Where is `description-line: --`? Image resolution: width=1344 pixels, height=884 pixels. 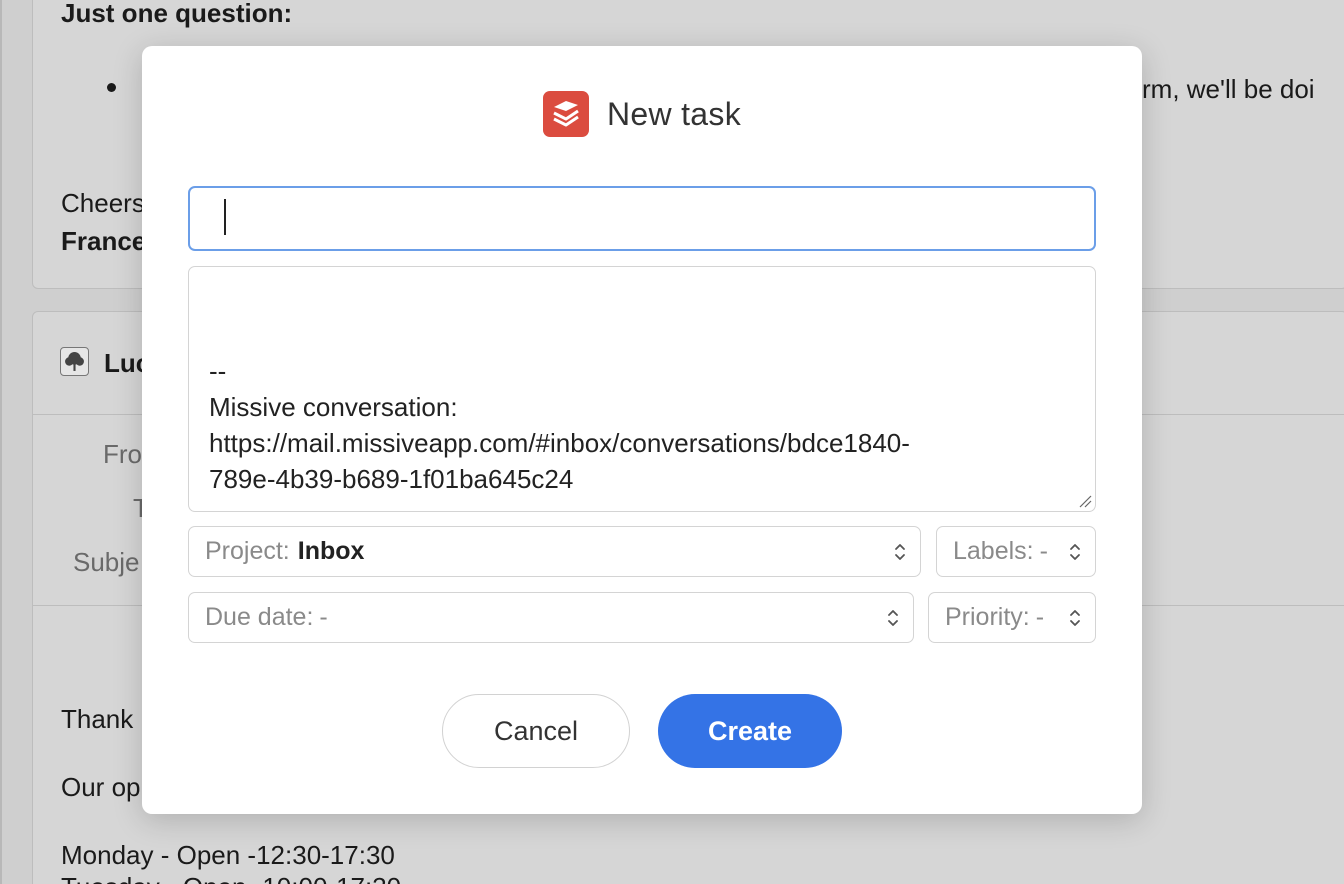 description-line: -- is located at coordinates (218, 371).